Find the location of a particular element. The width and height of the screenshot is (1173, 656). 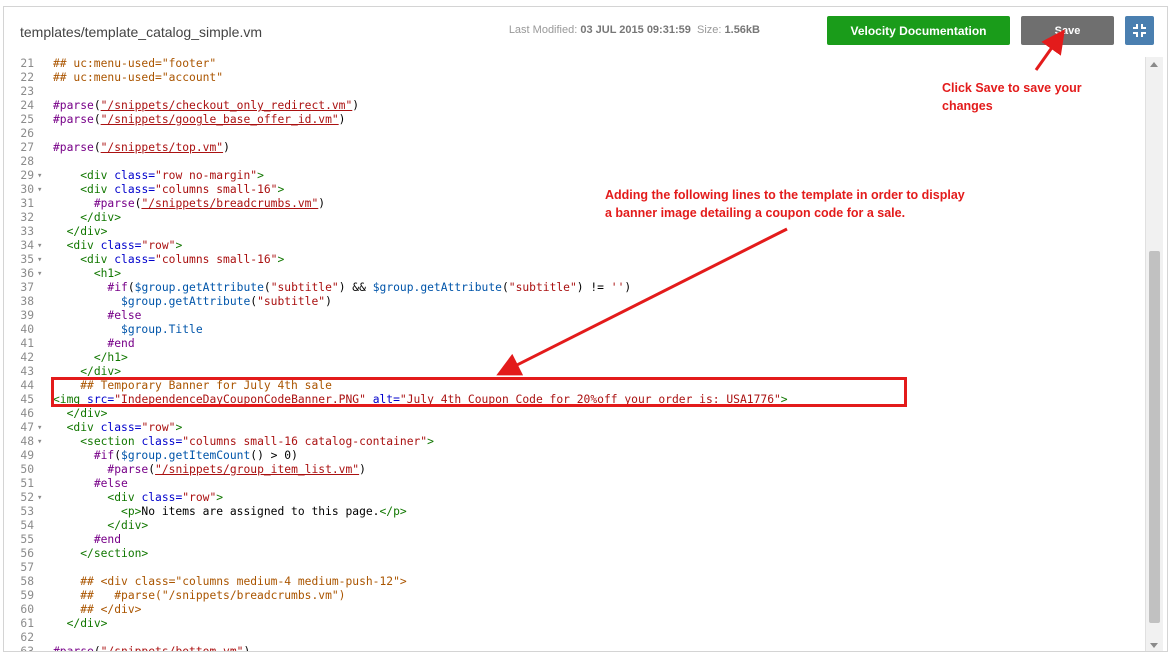

line-number: 25 is located at coordinates (27, 119).